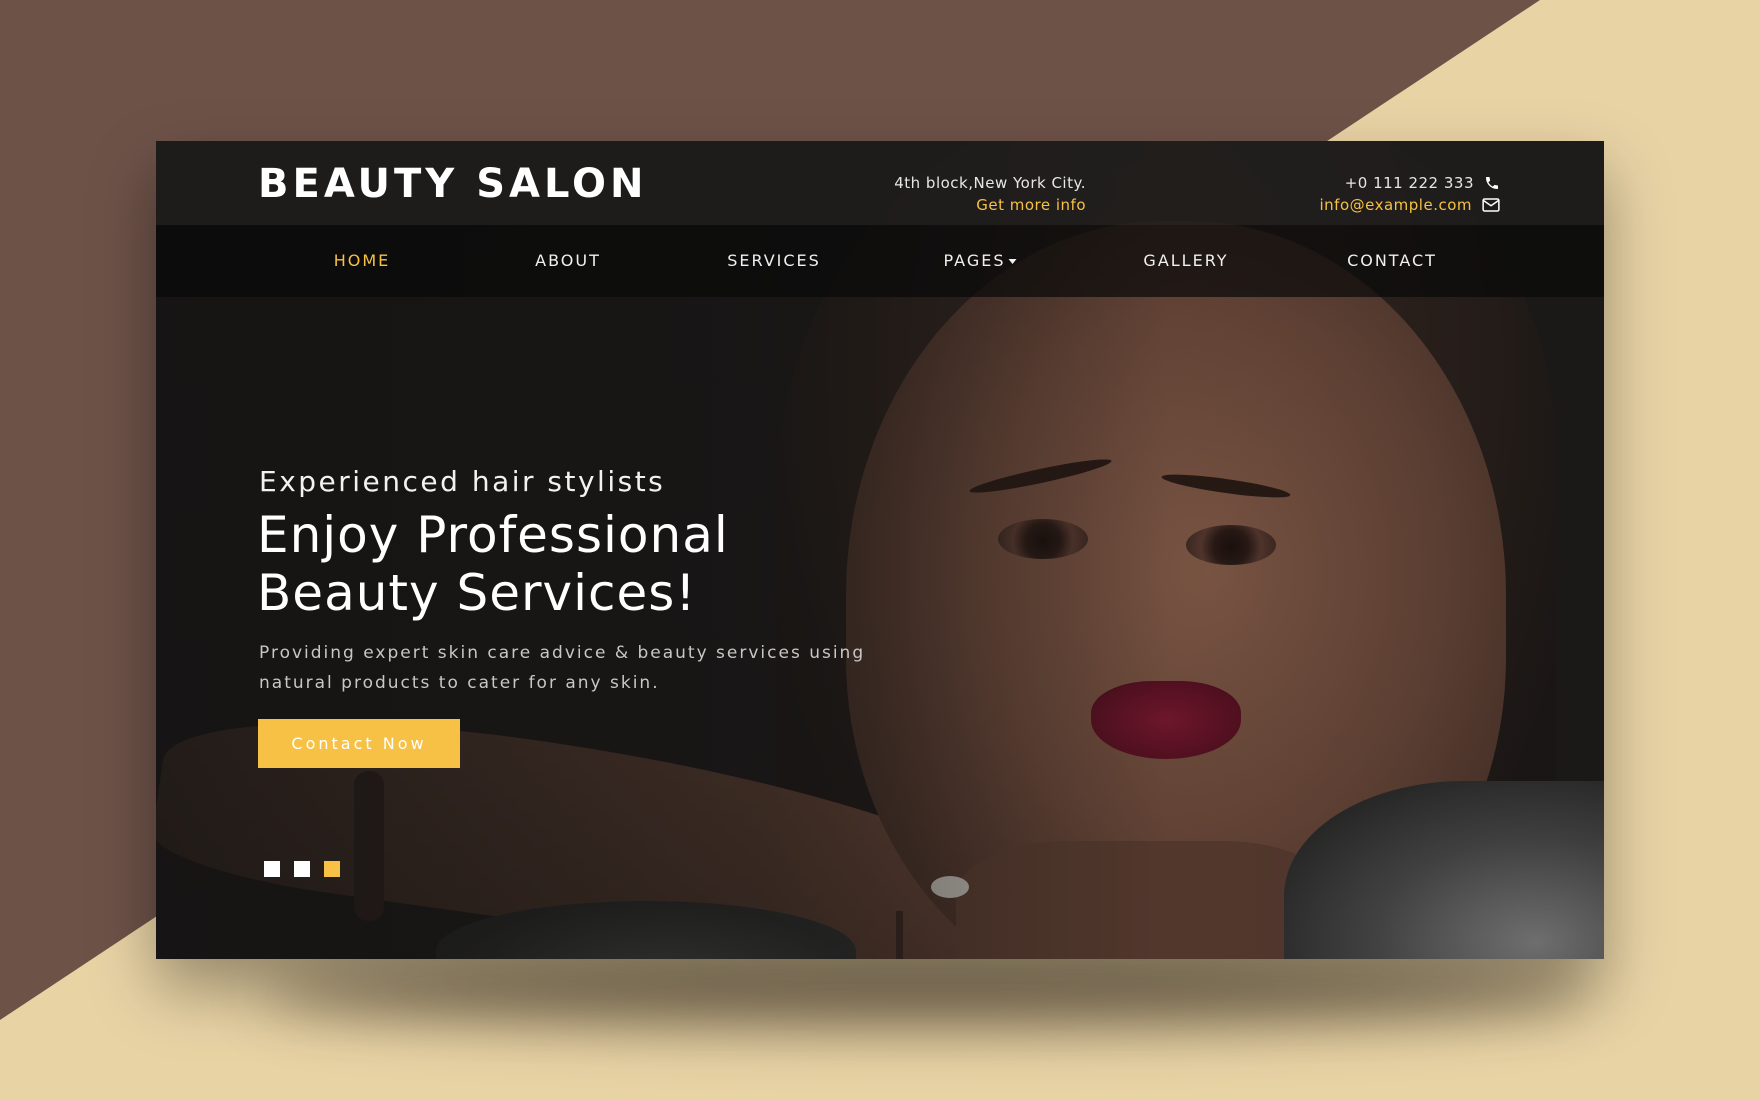 The image size is (1760, 1100). Describe the element at coordinates (1392, 260) in the screenshot. I see `nav-contact: CONTACT` at that location.